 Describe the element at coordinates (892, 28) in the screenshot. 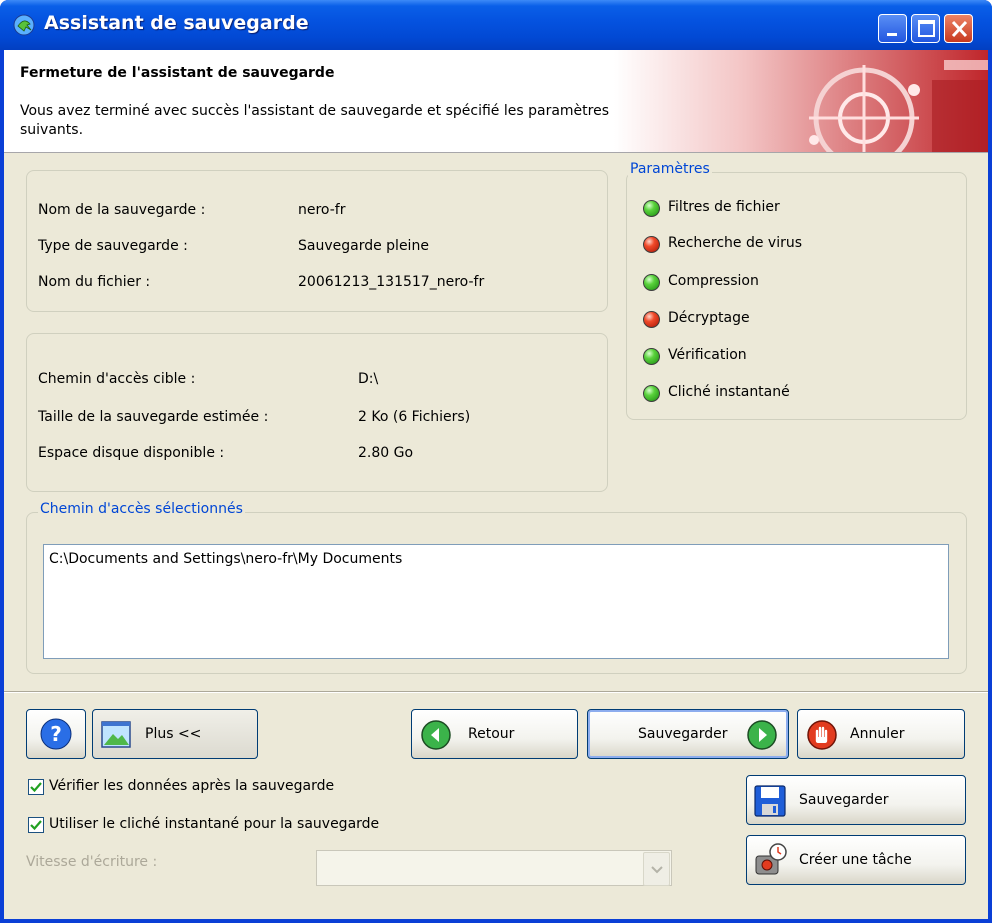

I see `minimize-button` at that location.